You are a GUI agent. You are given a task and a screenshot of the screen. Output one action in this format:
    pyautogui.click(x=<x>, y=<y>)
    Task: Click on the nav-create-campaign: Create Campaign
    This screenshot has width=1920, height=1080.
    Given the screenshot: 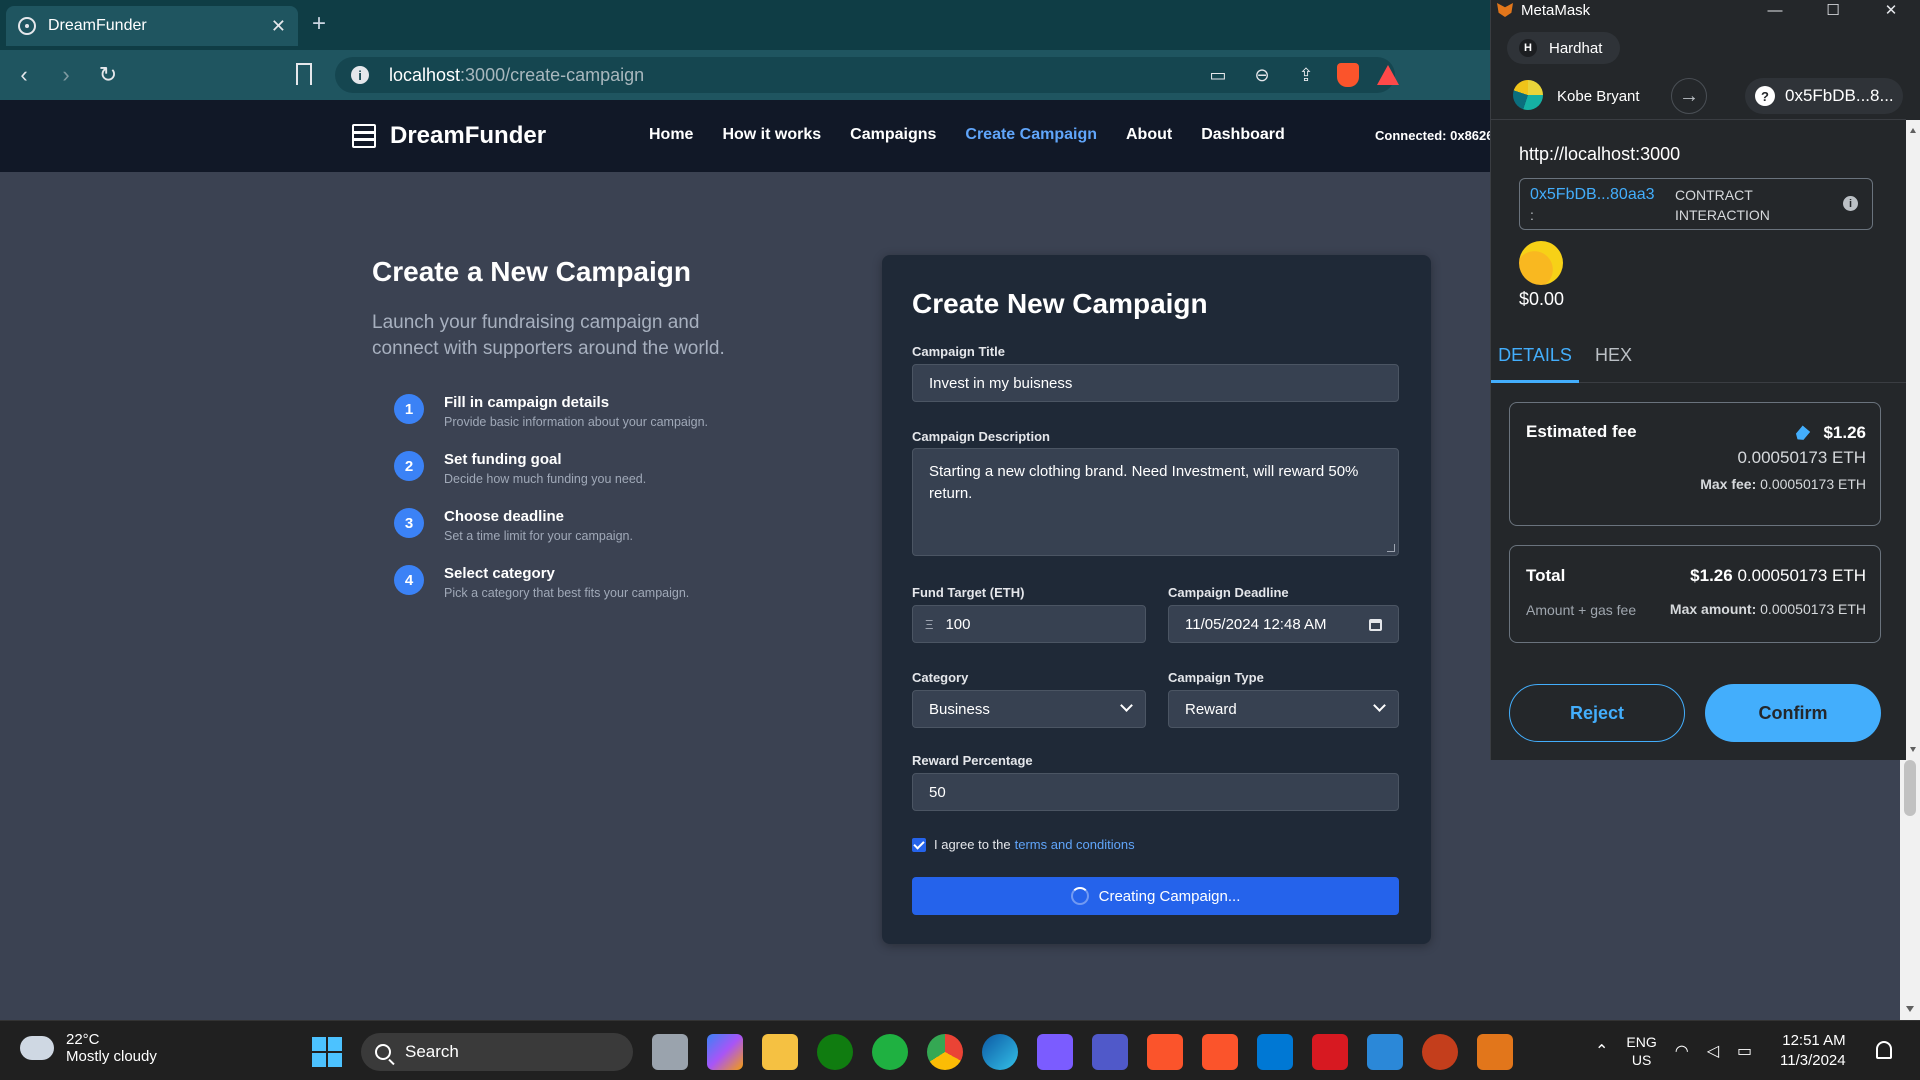 What is the action you would take?
    pyautogui.click(x=1031, y=135)
    